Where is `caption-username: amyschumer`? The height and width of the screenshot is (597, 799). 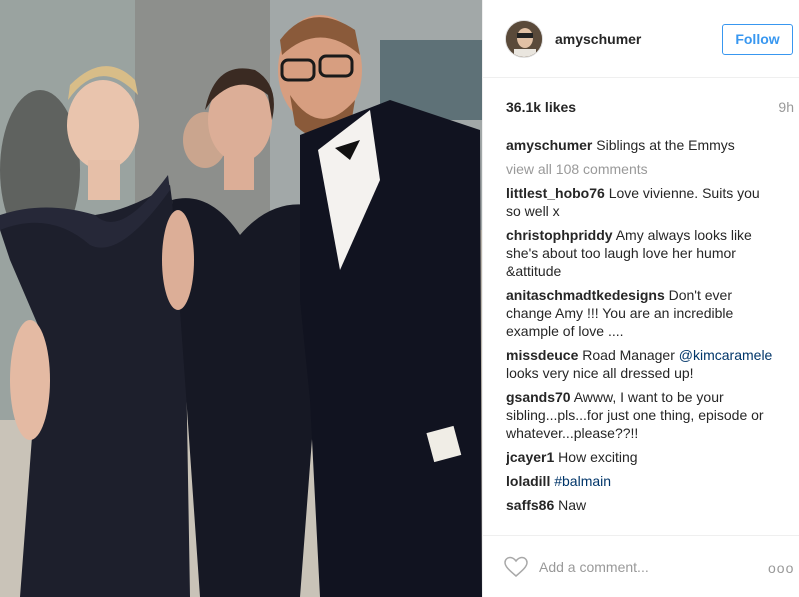 caption-username: amyschumer is located at coordinates (549, 145).